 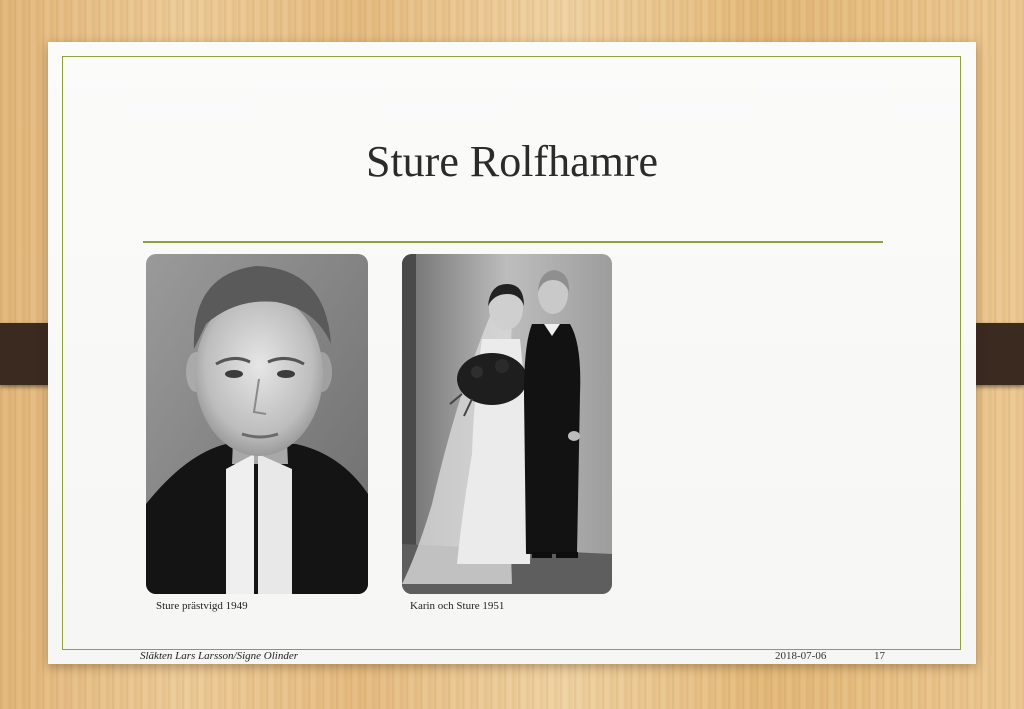 I want to click on wedding-photo, so click(x=507, y=424).